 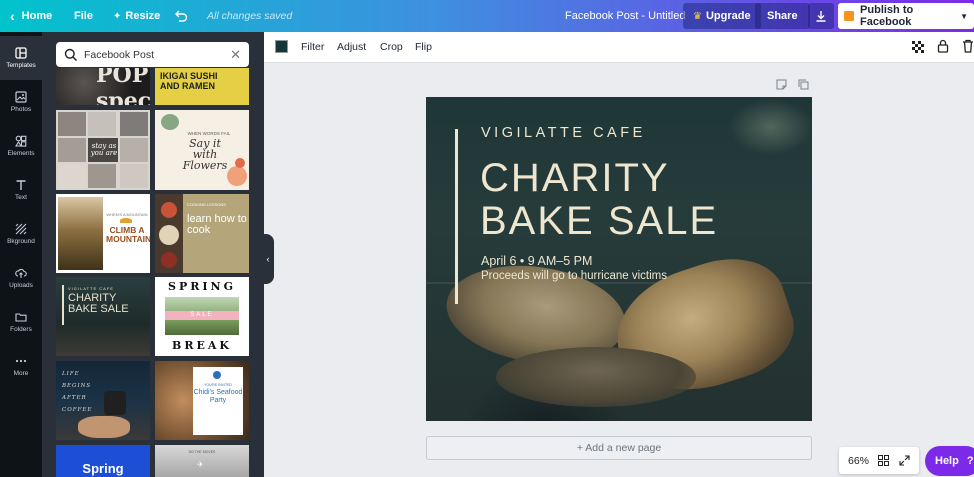 I want to click on thumbnail-text: YOU'RE INVITED, so click(x=218, y=385).